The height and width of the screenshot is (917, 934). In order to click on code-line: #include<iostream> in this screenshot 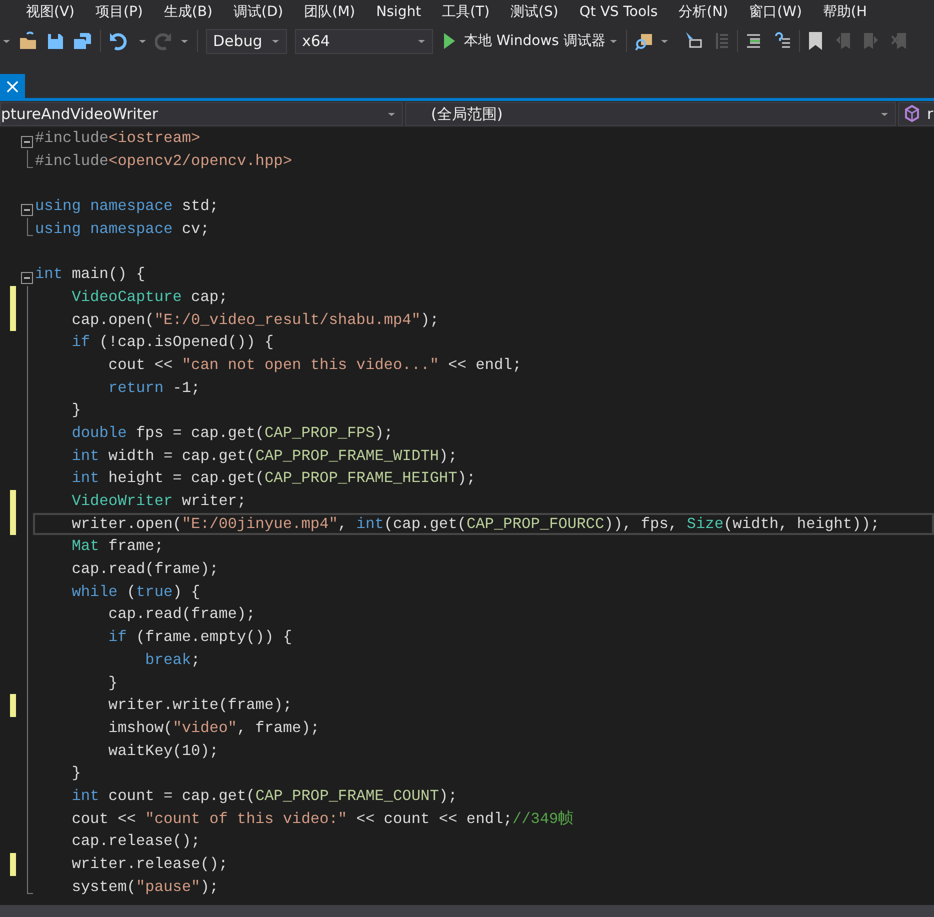, I will do `click(117, 138)`.